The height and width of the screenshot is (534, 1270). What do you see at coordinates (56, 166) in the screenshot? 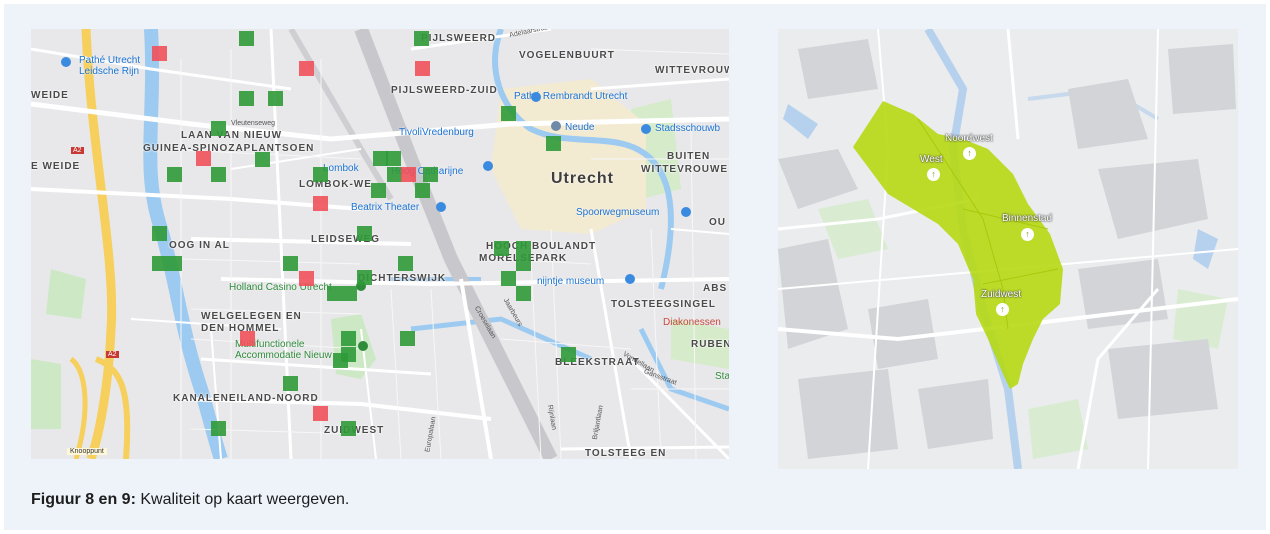
I see `district-label: E WEIDE` at bounding box center [56, 166].